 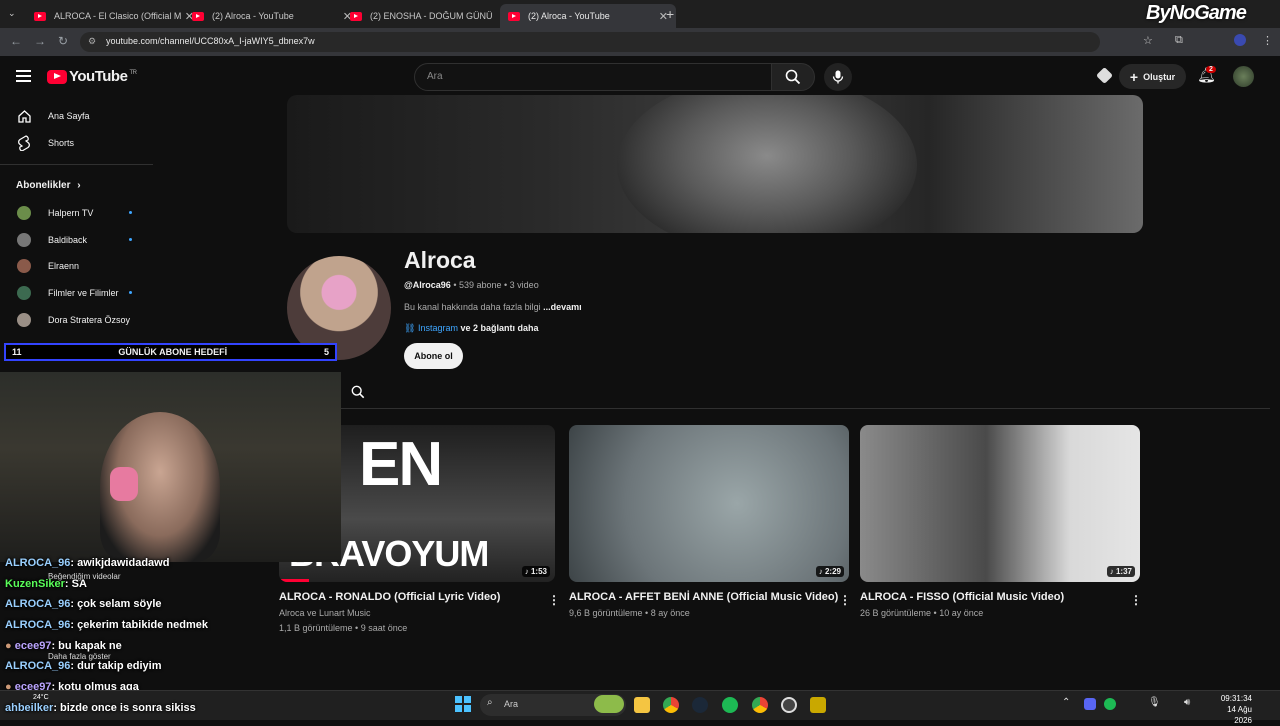 I want to click on subscriber-goal-bar: 11 GÜNLÜK ABONE HEDEFİ 5, so click(x=170, y=352).